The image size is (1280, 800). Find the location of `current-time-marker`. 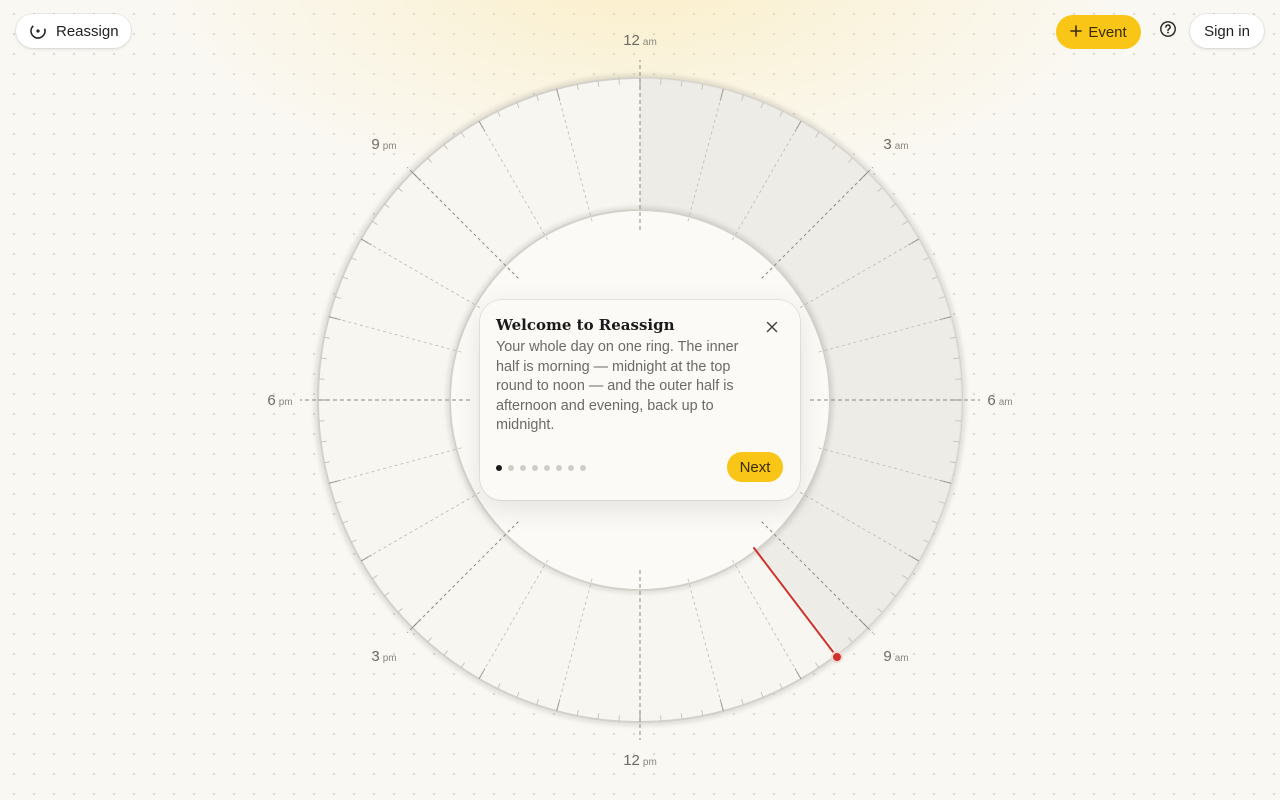

current-time-marker is located at coordinates (837, 657).